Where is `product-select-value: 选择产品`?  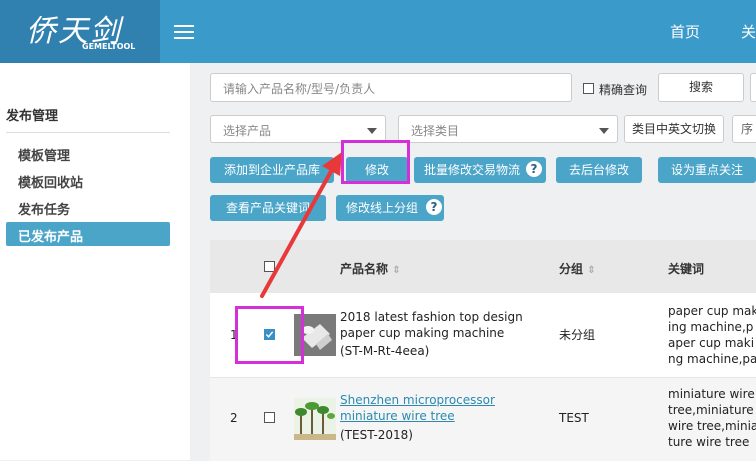
product-select-value: 选择产品 is located at coordinates (247, 131).